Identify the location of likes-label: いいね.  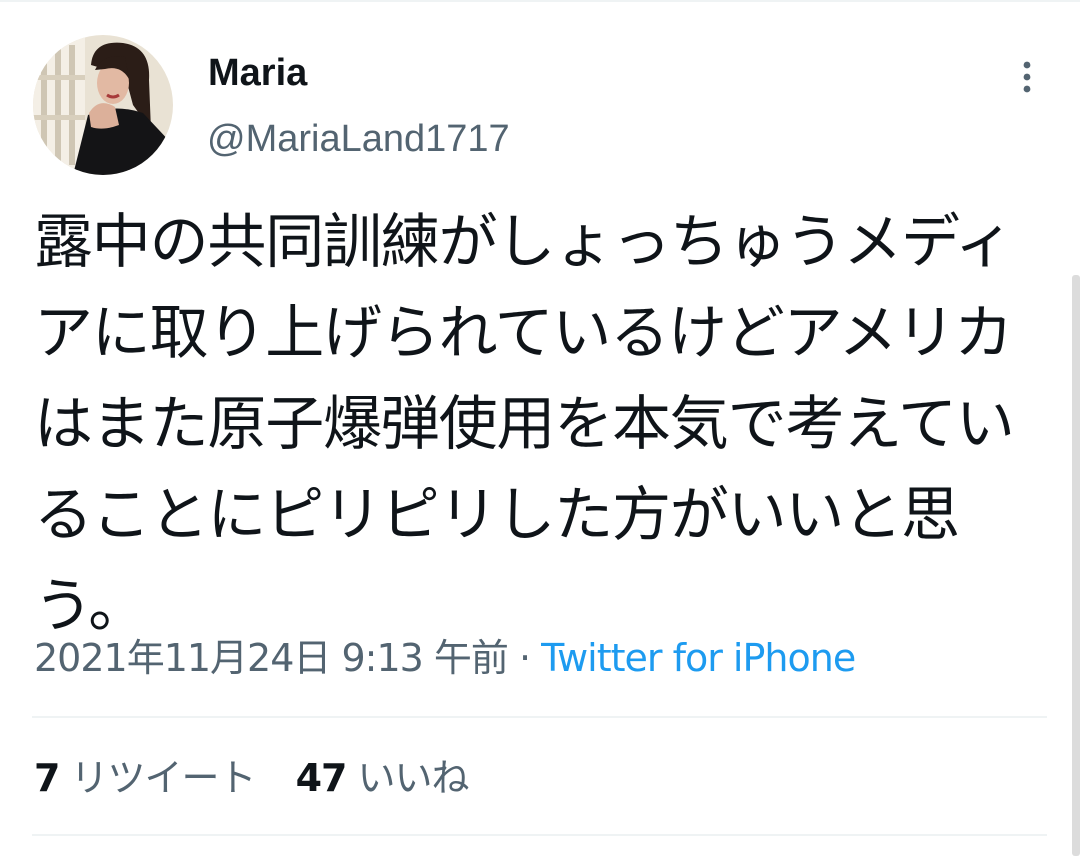
(413, 778).